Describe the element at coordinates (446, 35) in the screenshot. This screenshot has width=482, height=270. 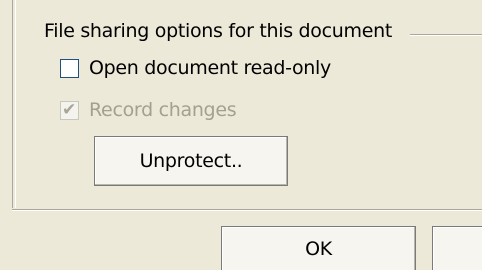
I see `section-divider` at that location.